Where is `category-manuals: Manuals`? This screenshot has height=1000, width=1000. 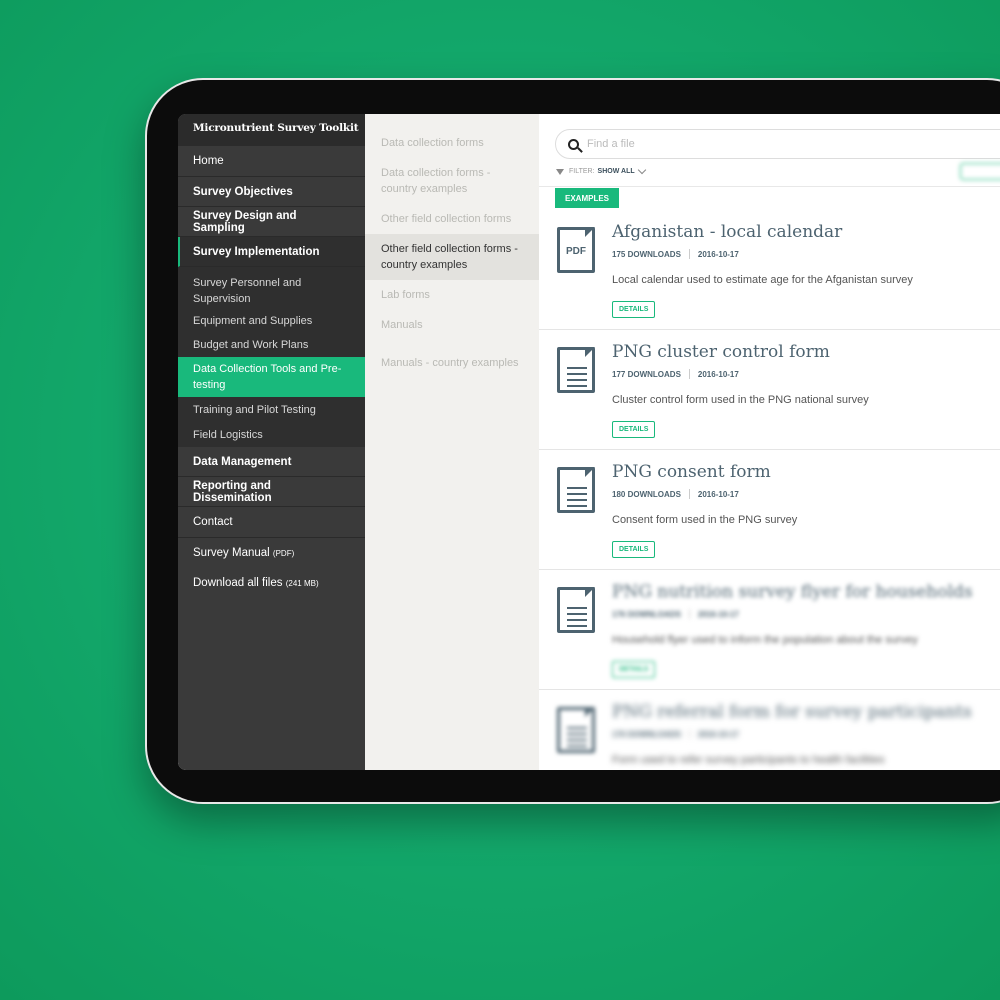
category-manuals: Manuals is located at coordinates (452, 325).